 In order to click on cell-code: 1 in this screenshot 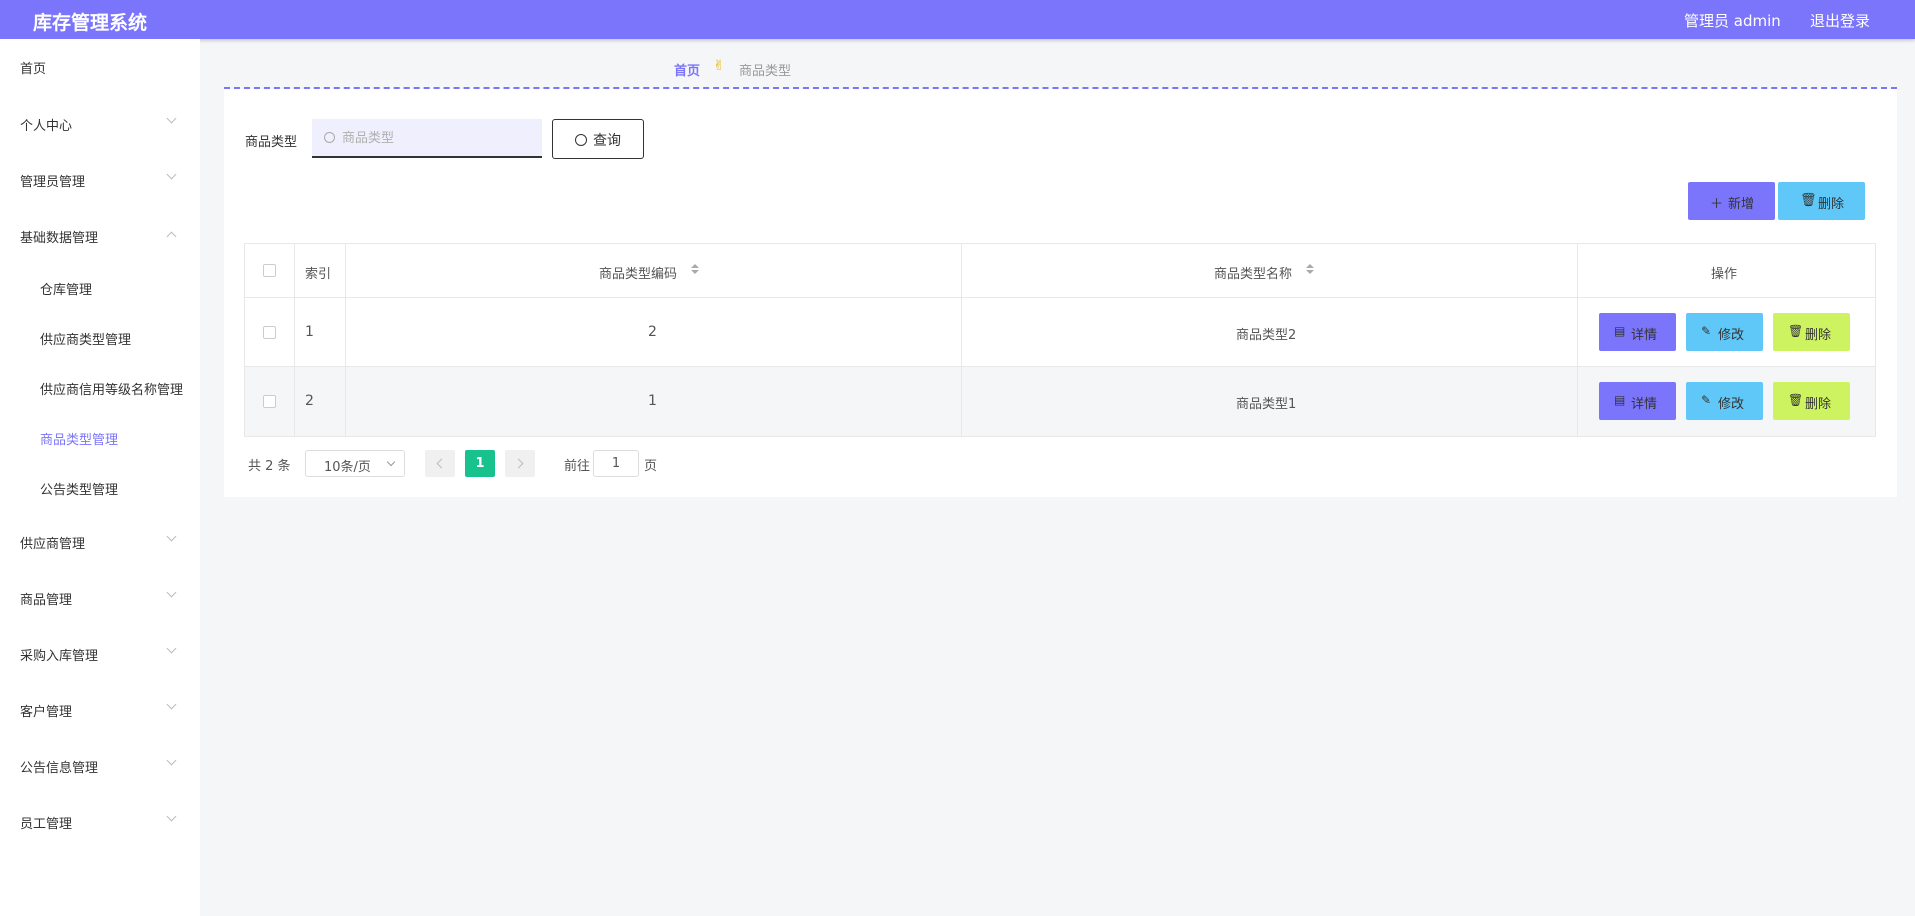, I will do `click(652, 401)`.